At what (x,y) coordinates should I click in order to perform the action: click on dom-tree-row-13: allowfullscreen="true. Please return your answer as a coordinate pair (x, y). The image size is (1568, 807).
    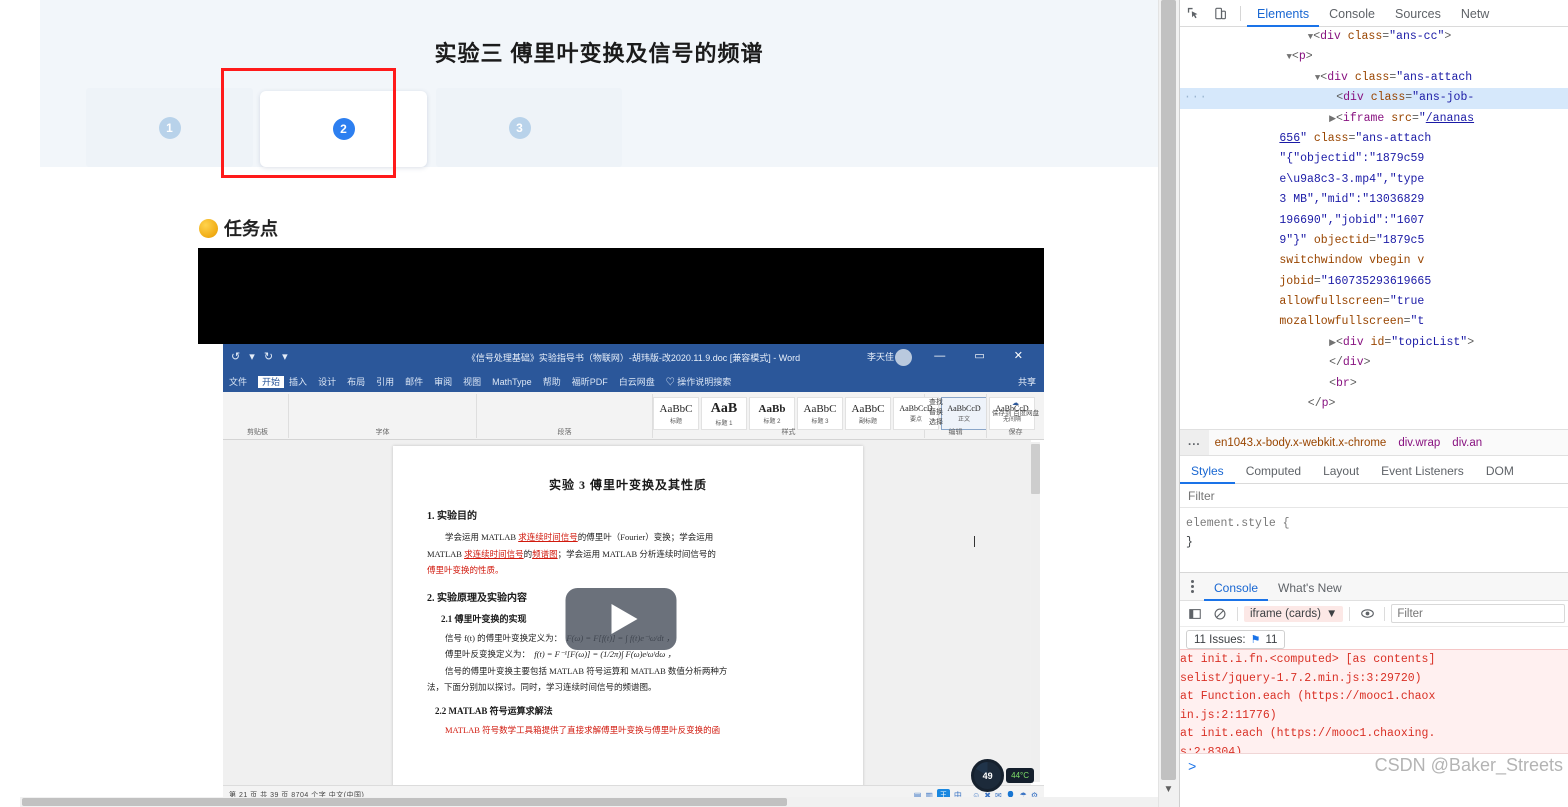
    Looking at the image, I should click on (1374, 302).